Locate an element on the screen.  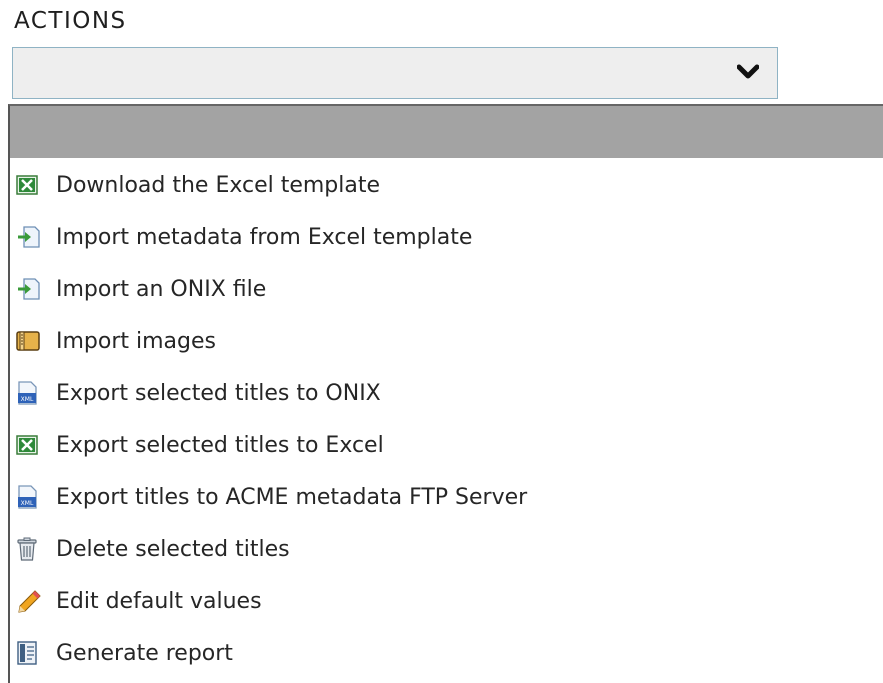
menu-item-import-onix: Import an ONIX file is located at coordinates (141, 289).